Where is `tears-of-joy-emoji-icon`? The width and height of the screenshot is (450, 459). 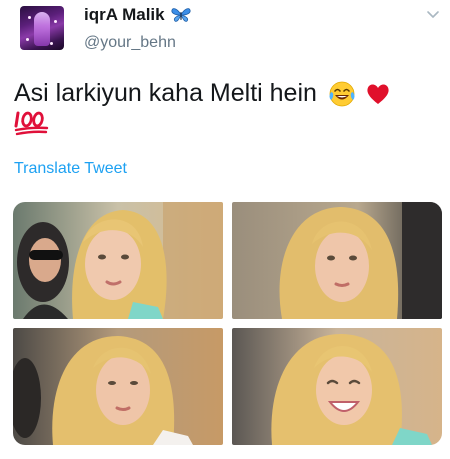 tears-of-joy-emoji-icon is located at coordinates (342, 94).